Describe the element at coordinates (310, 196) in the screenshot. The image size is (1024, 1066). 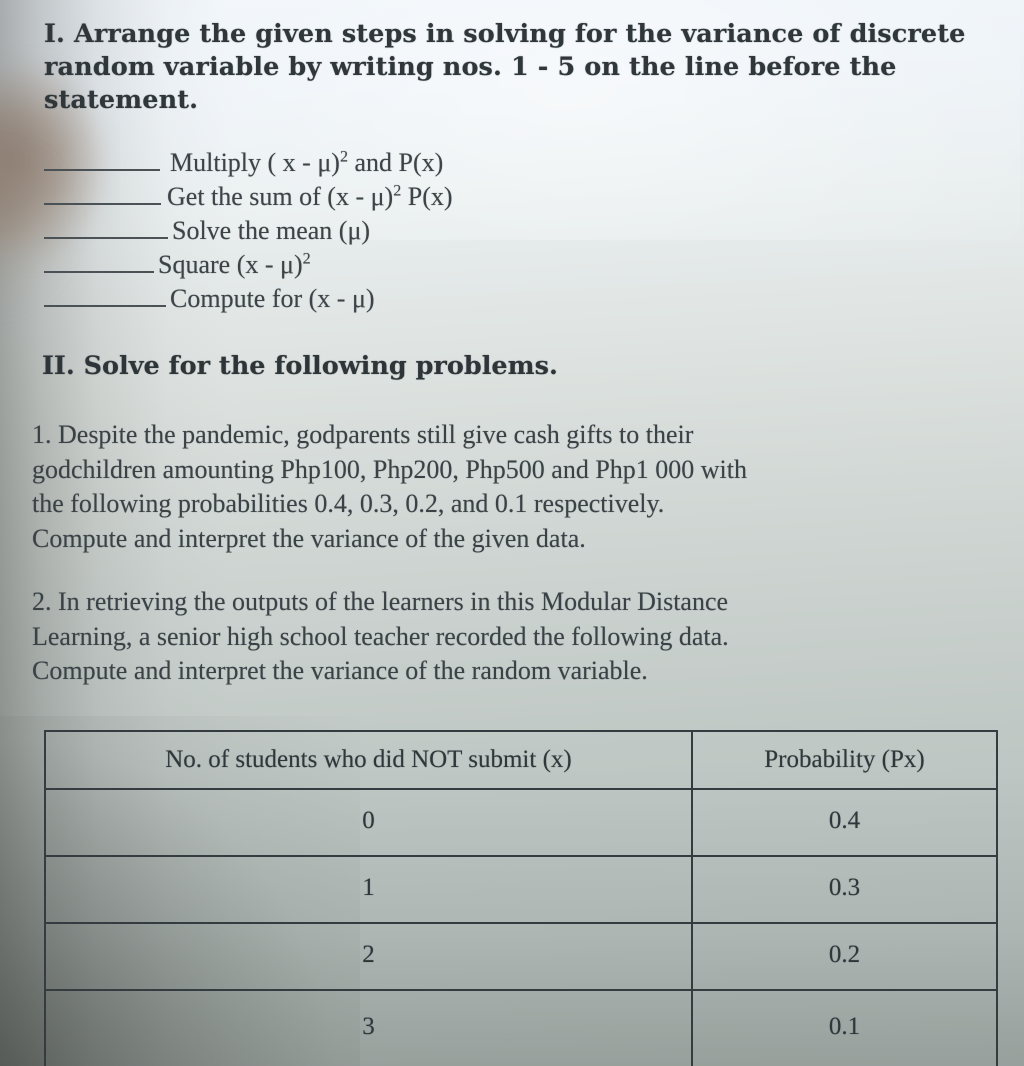
I see `arrange-step-label: Get the sum of (x - μ)2 P(x)` at that location.